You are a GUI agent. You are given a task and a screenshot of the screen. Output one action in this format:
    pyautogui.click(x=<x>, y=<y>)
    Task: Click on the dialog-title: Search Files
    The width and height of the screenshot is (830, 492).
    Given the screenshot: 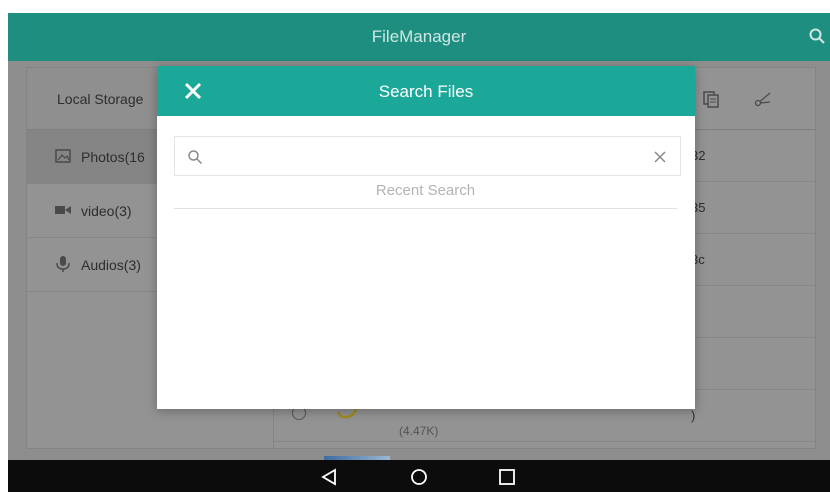 What is the action you would take?
    pyautogui.click(x=426, y=91)
    